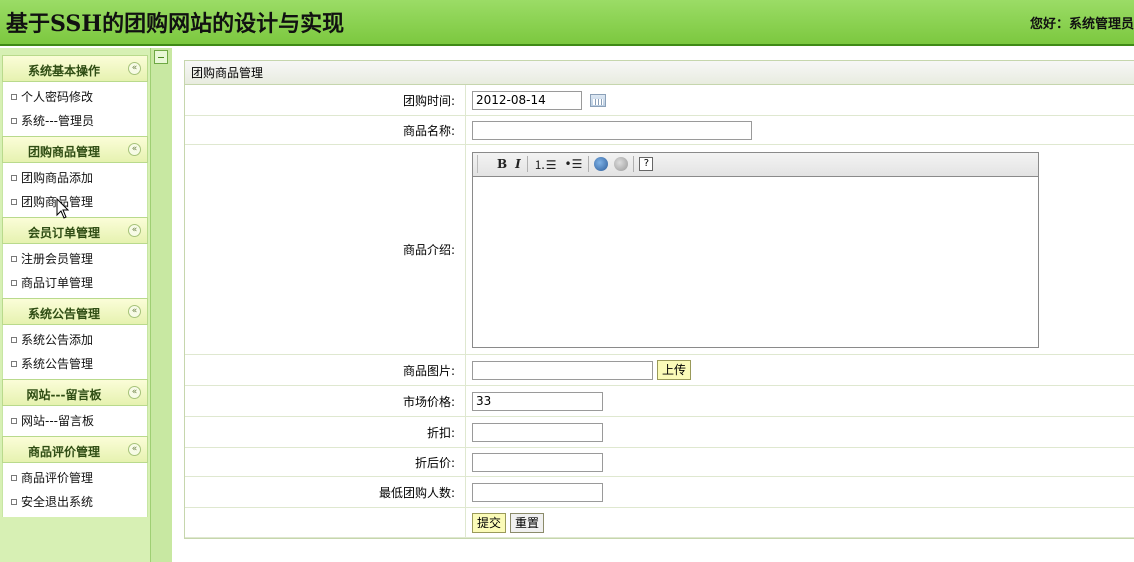  What do you see at coordinates (537, 492) in the screenshot?
I see `min-buyers-input` at bounding box center [537, 492].